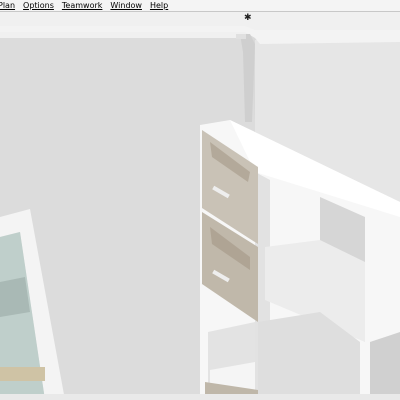 Image resolution: width=400 pixels, height=400 pixels. What do you see at coordinates (7, 5) in the screenshot?
I see `menu-plan: Plan` at bounding box center [7, 5].